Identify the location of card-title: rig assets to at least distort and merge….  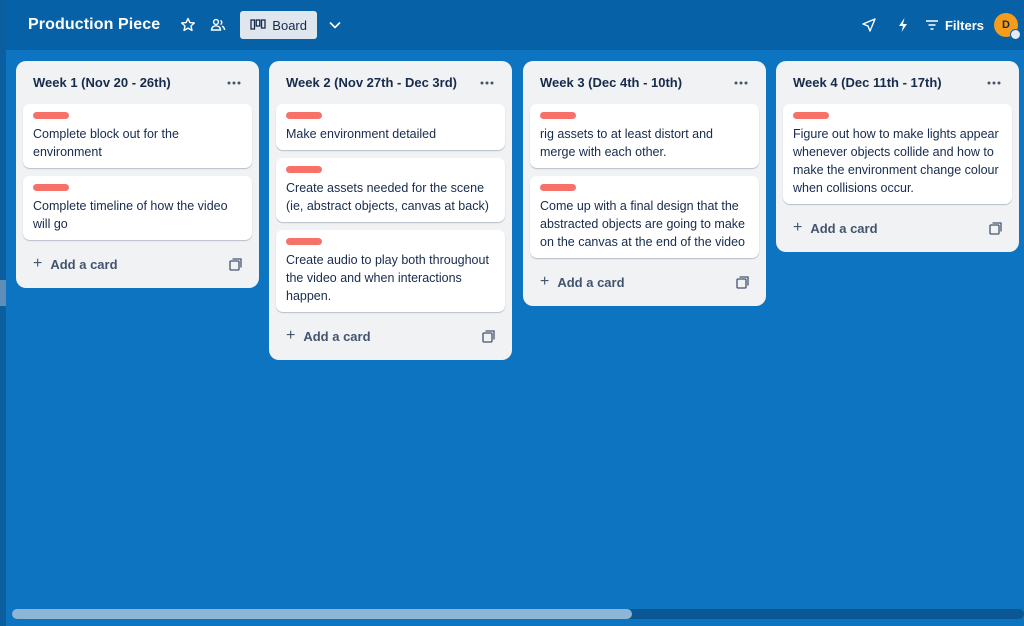
(627, 143).